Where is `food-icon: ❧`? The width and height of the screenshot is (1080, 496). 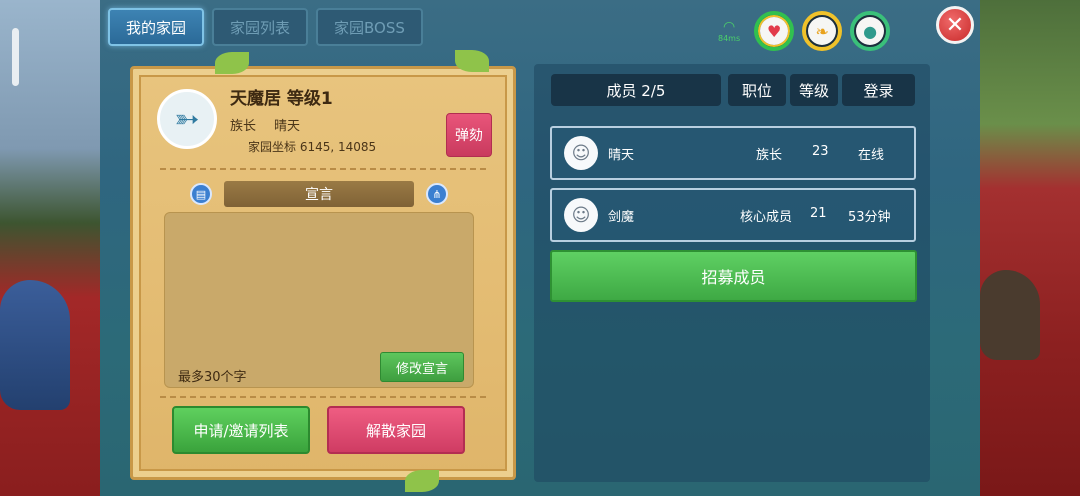
food-icon: ❧ is located at coordinates (822, 31).